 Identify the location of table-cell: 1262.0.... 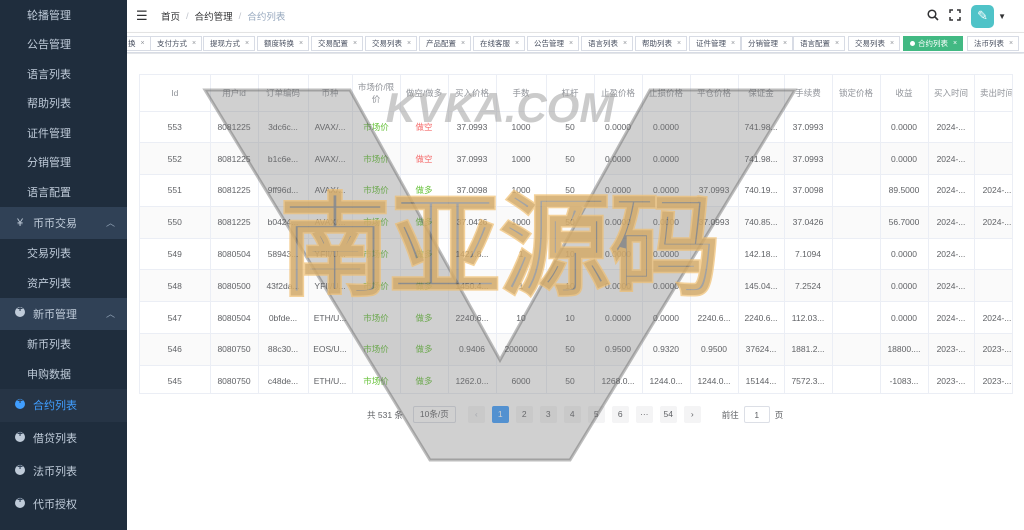
(472, 379).